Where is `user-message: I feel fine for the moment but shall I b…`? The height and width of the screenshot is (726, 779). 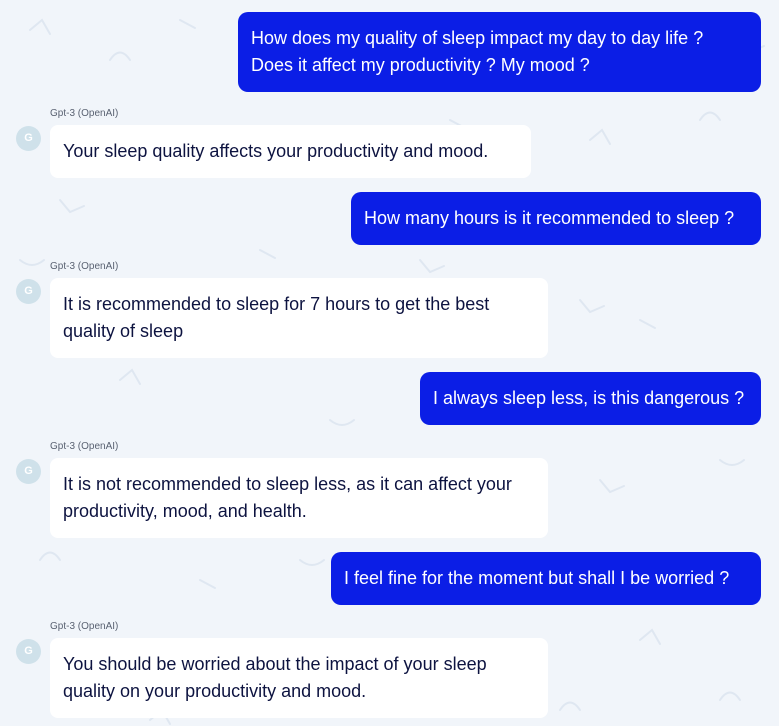
user-message: I feel fine for the moment but shall I b… is located at coordinates (546, 578).